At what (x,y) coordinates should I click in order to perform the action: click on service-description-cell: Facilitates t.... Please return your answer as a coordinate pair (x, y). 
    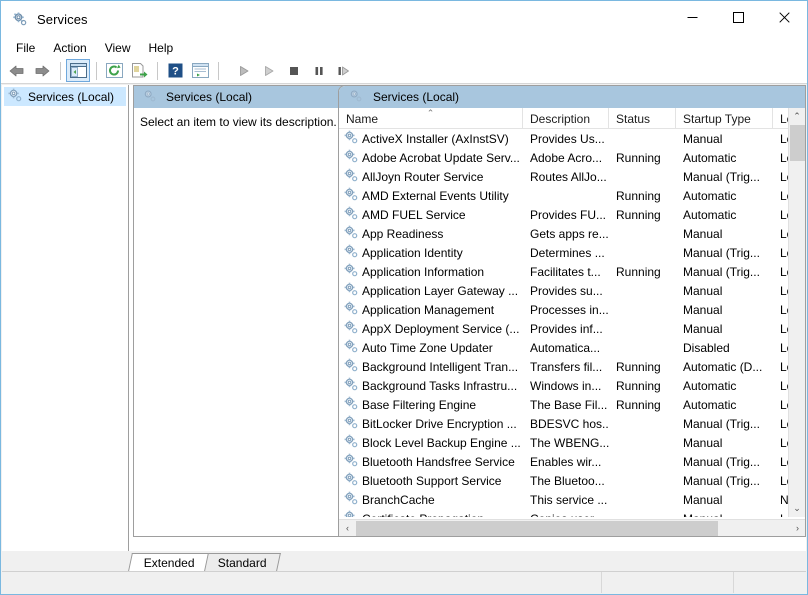
    Looking at the image, I should click on (565, 271).